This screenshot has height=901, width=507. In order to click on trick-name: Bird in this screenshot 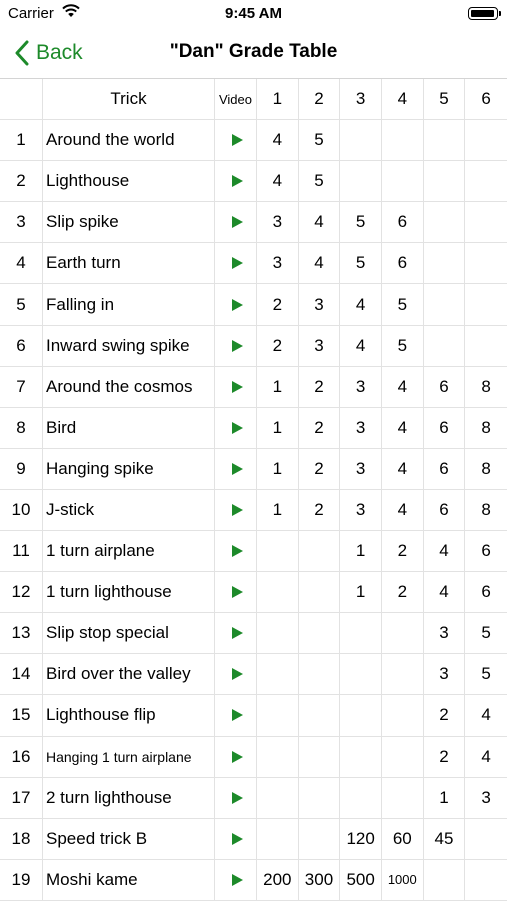, I will do `click(129, 427)`.